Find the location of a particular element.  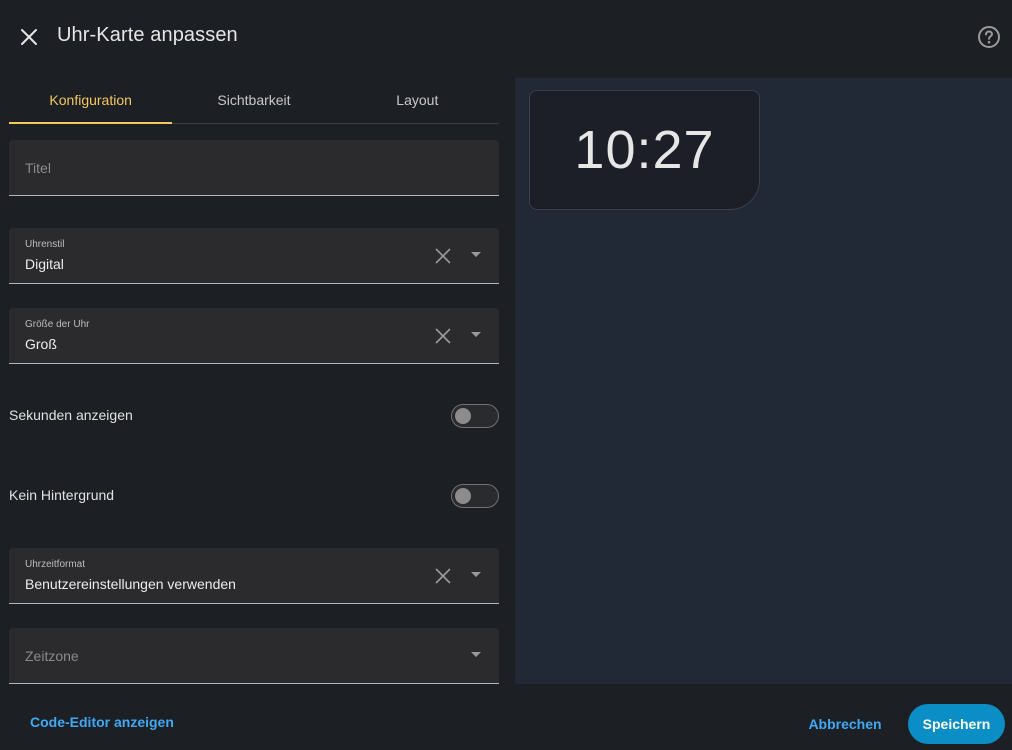

time-zone-select: Zeitzone is located at coordinates (254, 656).